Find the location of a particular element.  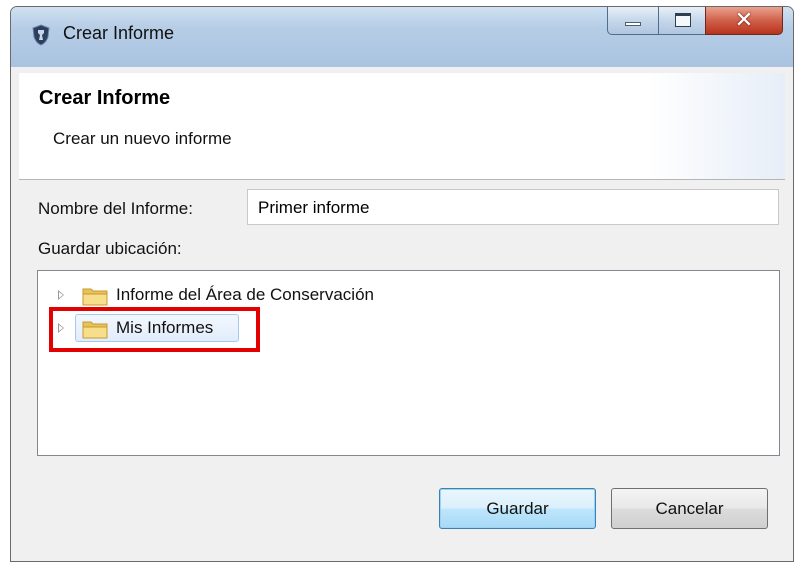

maximize-button is located at coordinates (682, 21).